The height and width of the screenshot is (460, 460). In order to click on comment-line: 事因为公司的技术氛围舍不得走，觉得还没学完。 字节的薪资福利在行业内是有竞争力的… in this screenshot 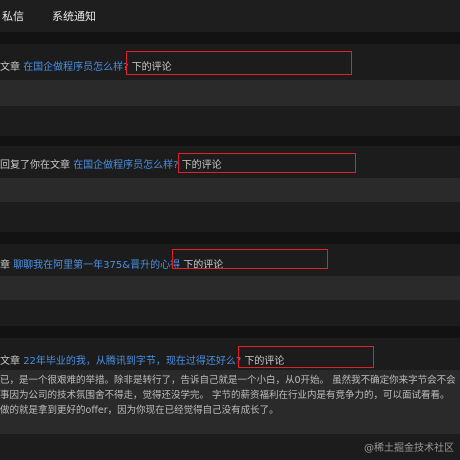, I will do `click(225, 395)`.